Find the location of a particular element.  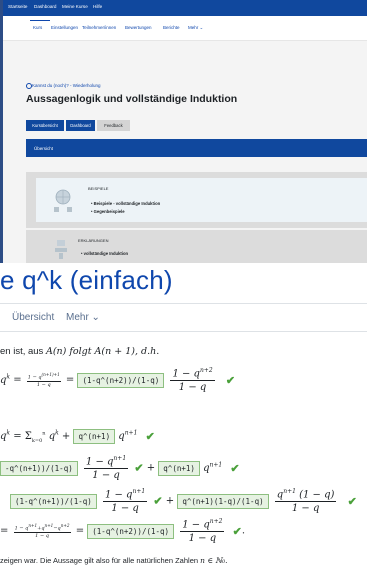

section-erklaerungen: ERKLÄRUNGEN • vollständige Induktion is located at coordinates (196, 246).